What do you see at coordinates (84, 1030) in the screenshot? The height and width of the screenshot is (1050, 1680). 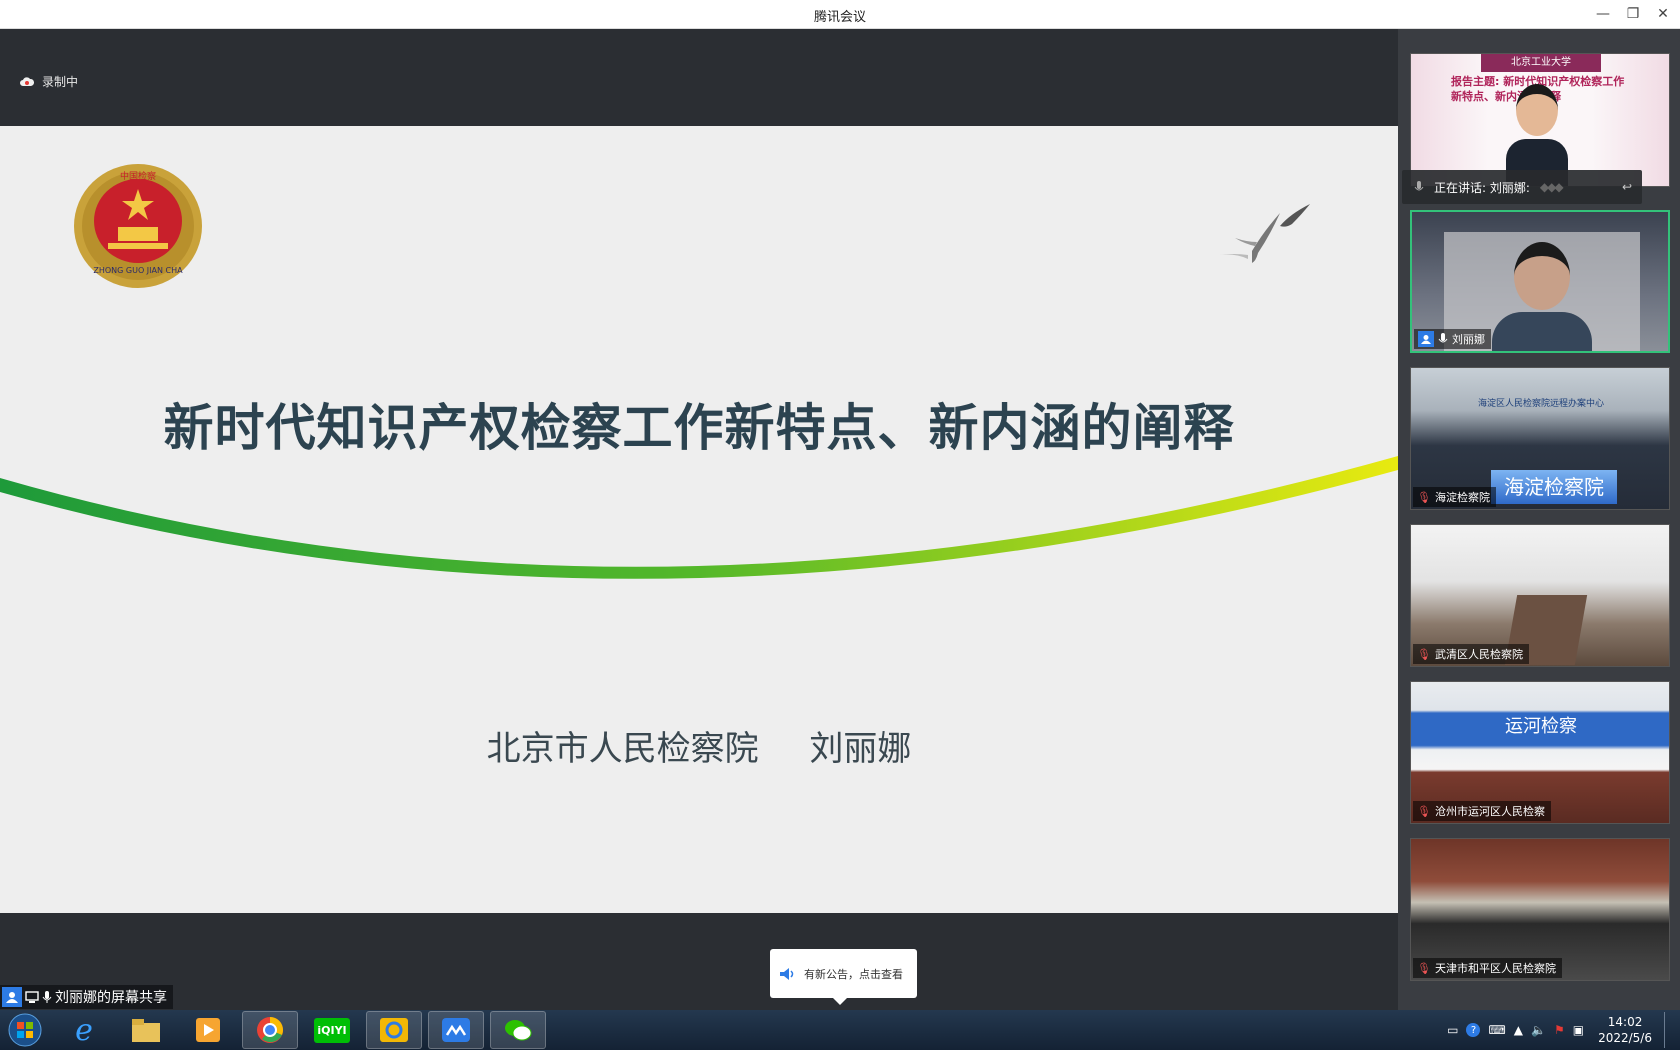 I see `ie-icon: e` at bounding box center [84, 1030].